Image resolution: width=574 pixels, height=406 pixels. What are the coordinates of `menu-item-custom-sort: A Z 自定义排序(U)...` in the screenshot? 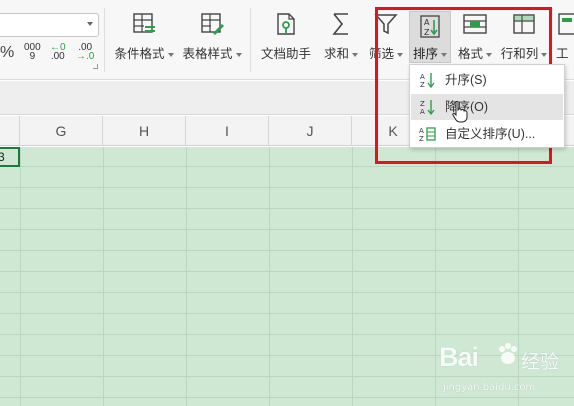 It's located at (487, 134).